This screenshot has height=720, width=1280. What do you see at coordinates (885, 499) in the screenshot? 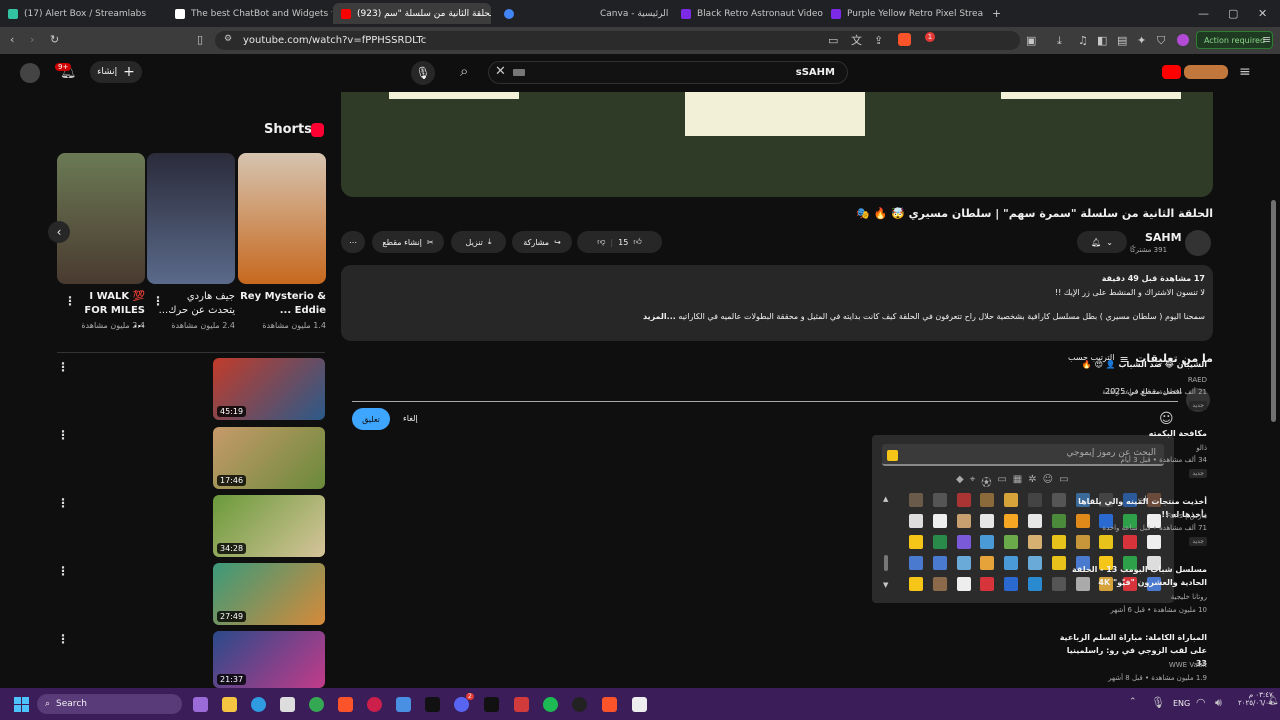
I see `scroll-up-icon: ▲` at bounding box center [885, 499].